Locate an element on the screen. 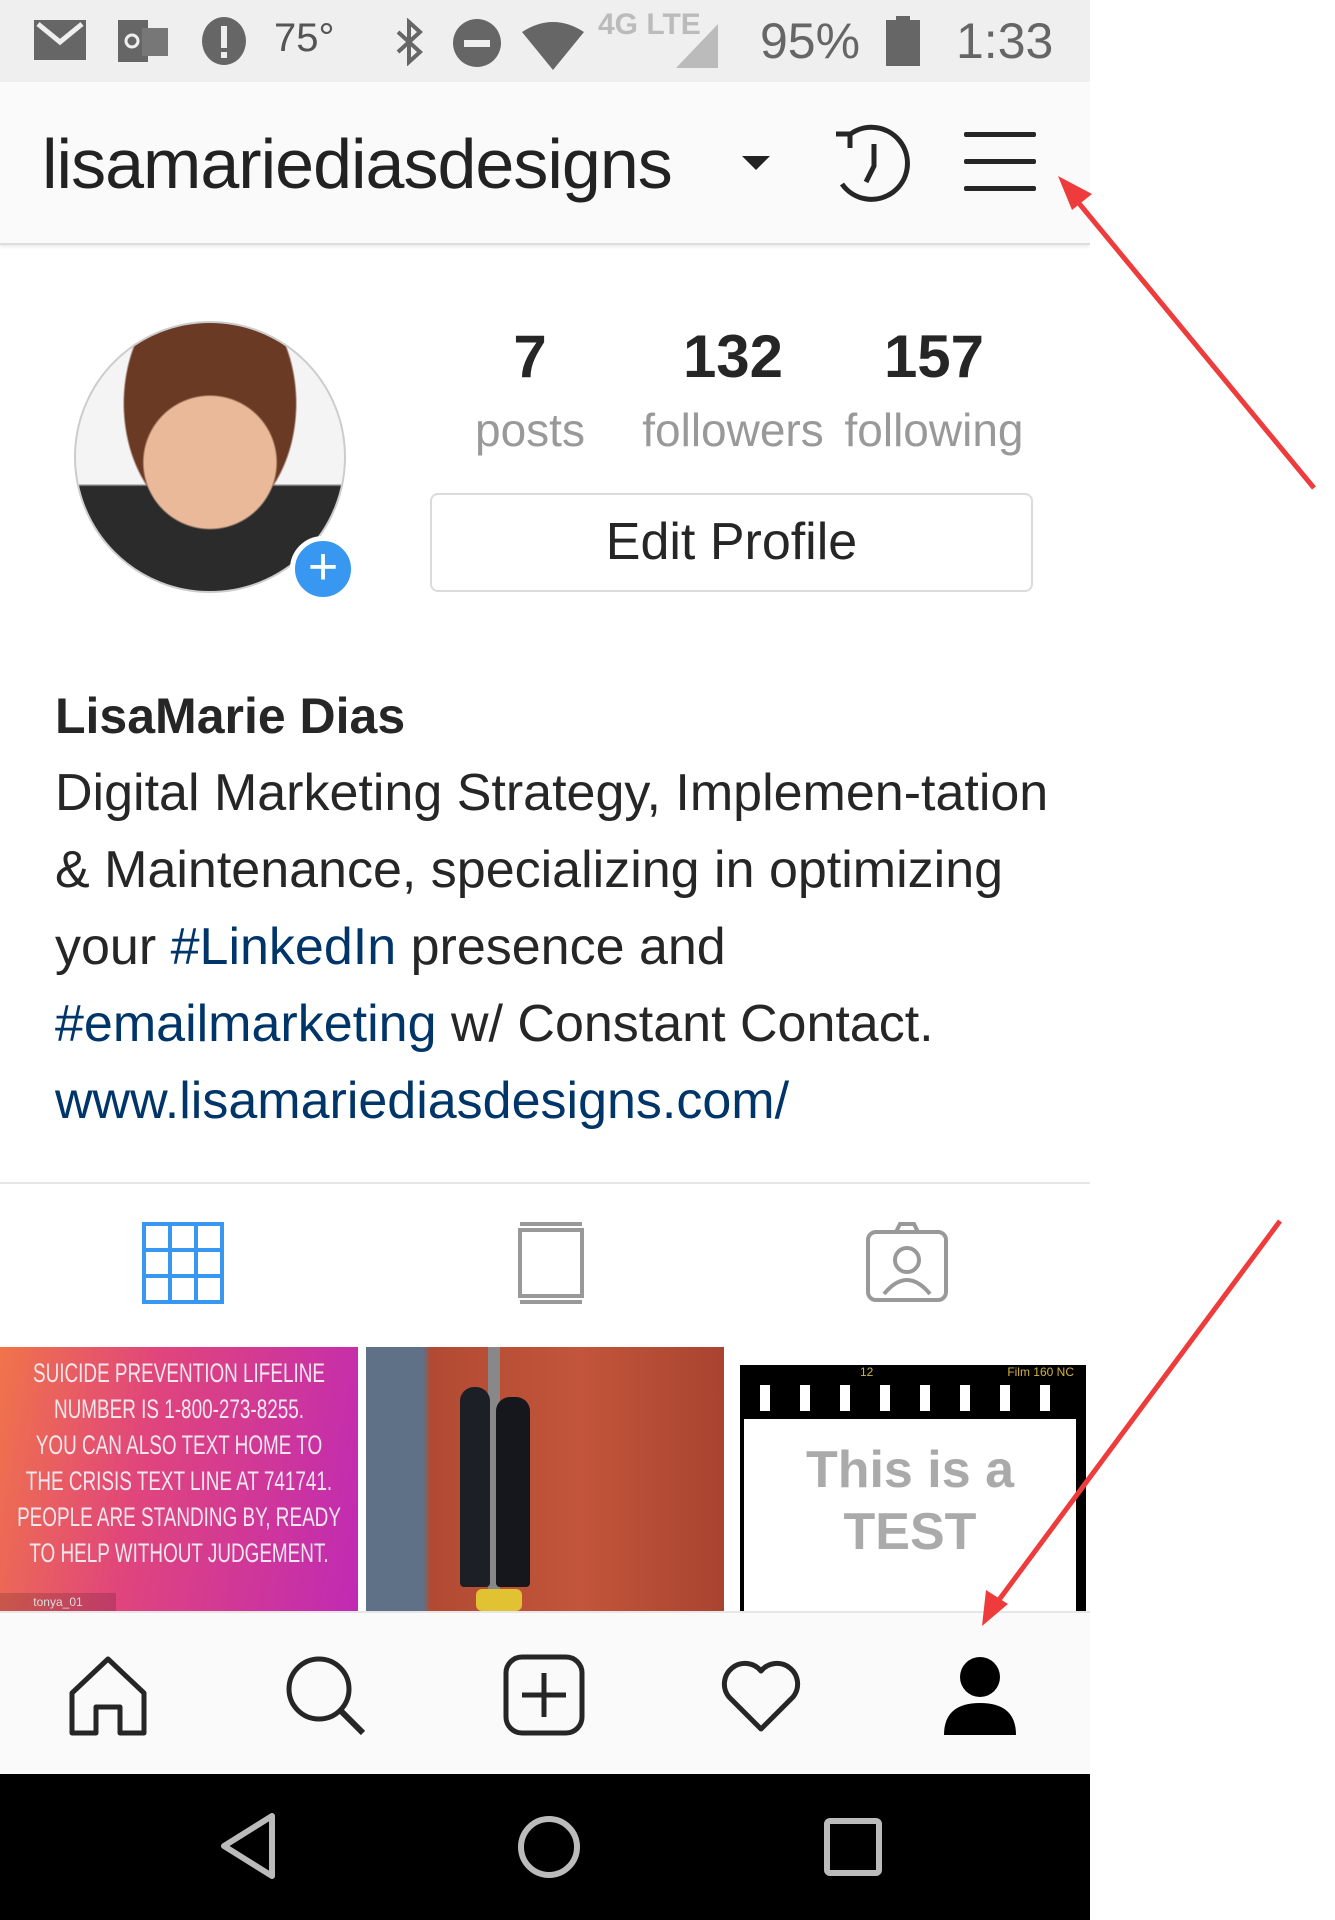 The image size is (1335, 1920). post-text: NUMBER IS 1-800-273-8255. is located at coordinates (179, 1409).